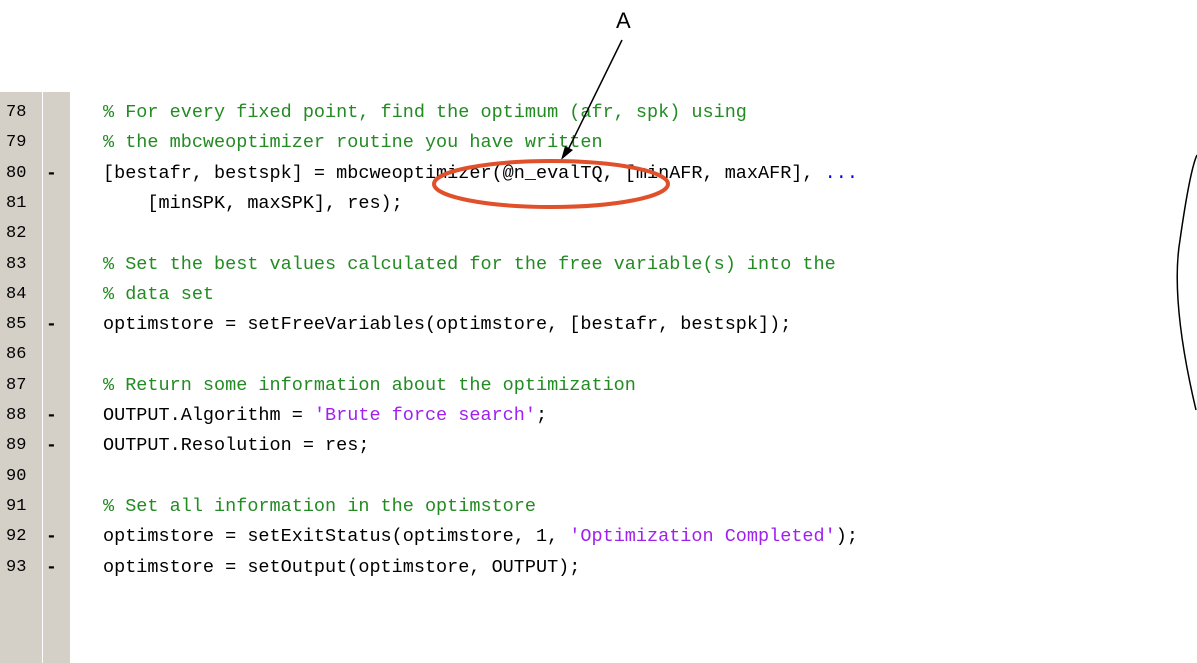  Describe the element at coordinates (598, 355) in the screenshot. I see `code-line: 86` at that location.